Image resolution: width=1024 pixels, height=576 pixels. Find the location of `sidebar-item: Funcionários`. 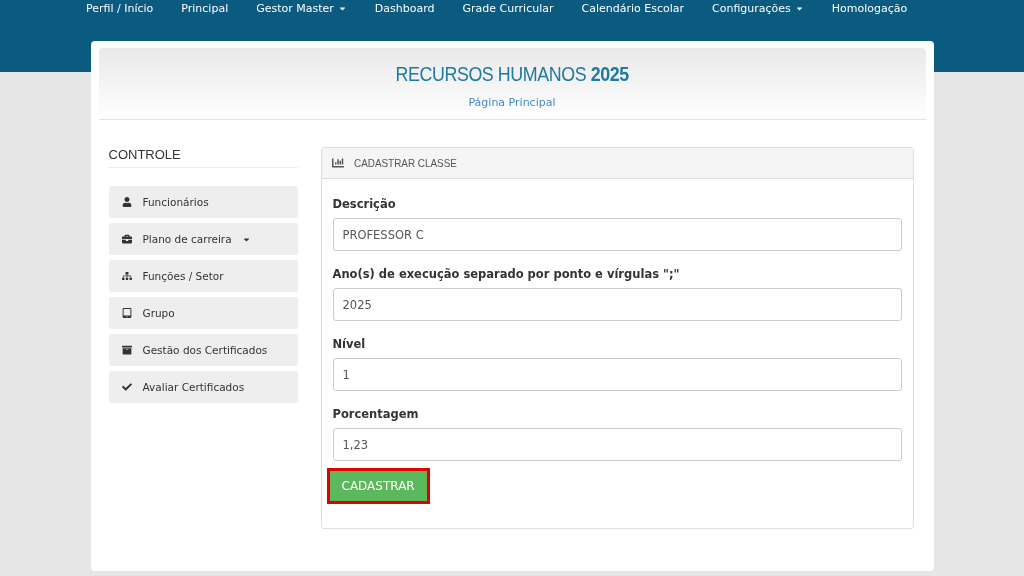

sidebar-item: Funcionários is located at coordinates (203, 202).